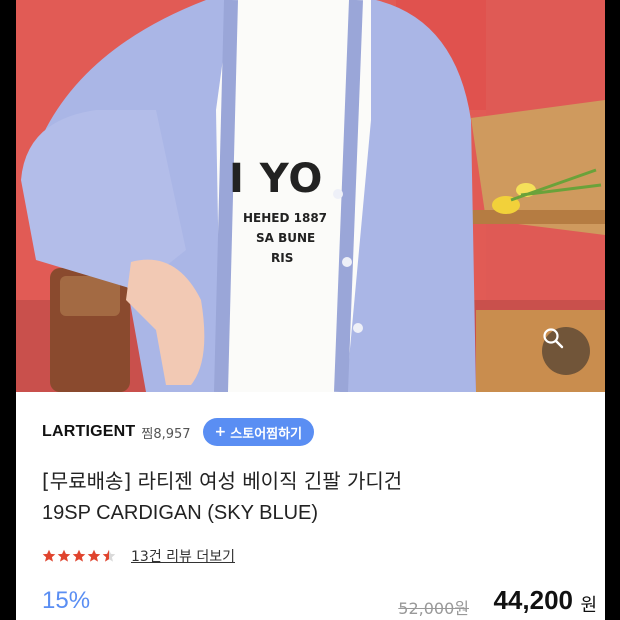  Describe the element at coordinates (166, 434) in the screenshot. I see `store-jjim-count: 찜8,957` at that location.